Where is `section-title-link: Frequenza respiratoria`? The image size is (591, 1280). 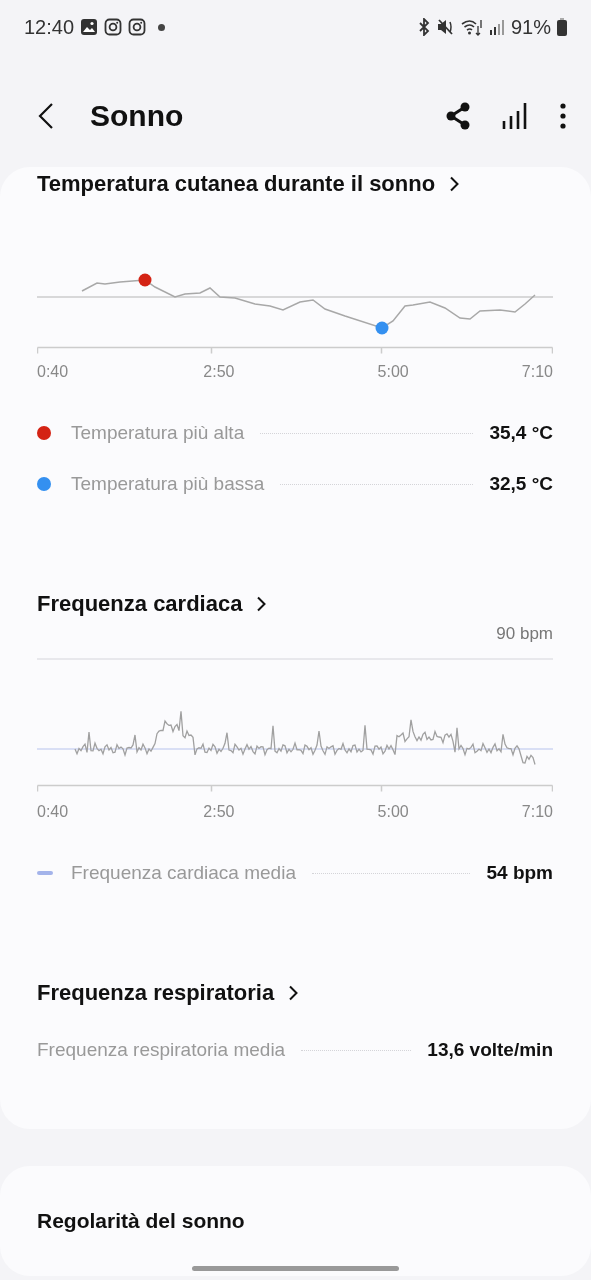 section-title-link: Frequenza respiratoria is located at coordinates (168, 993).